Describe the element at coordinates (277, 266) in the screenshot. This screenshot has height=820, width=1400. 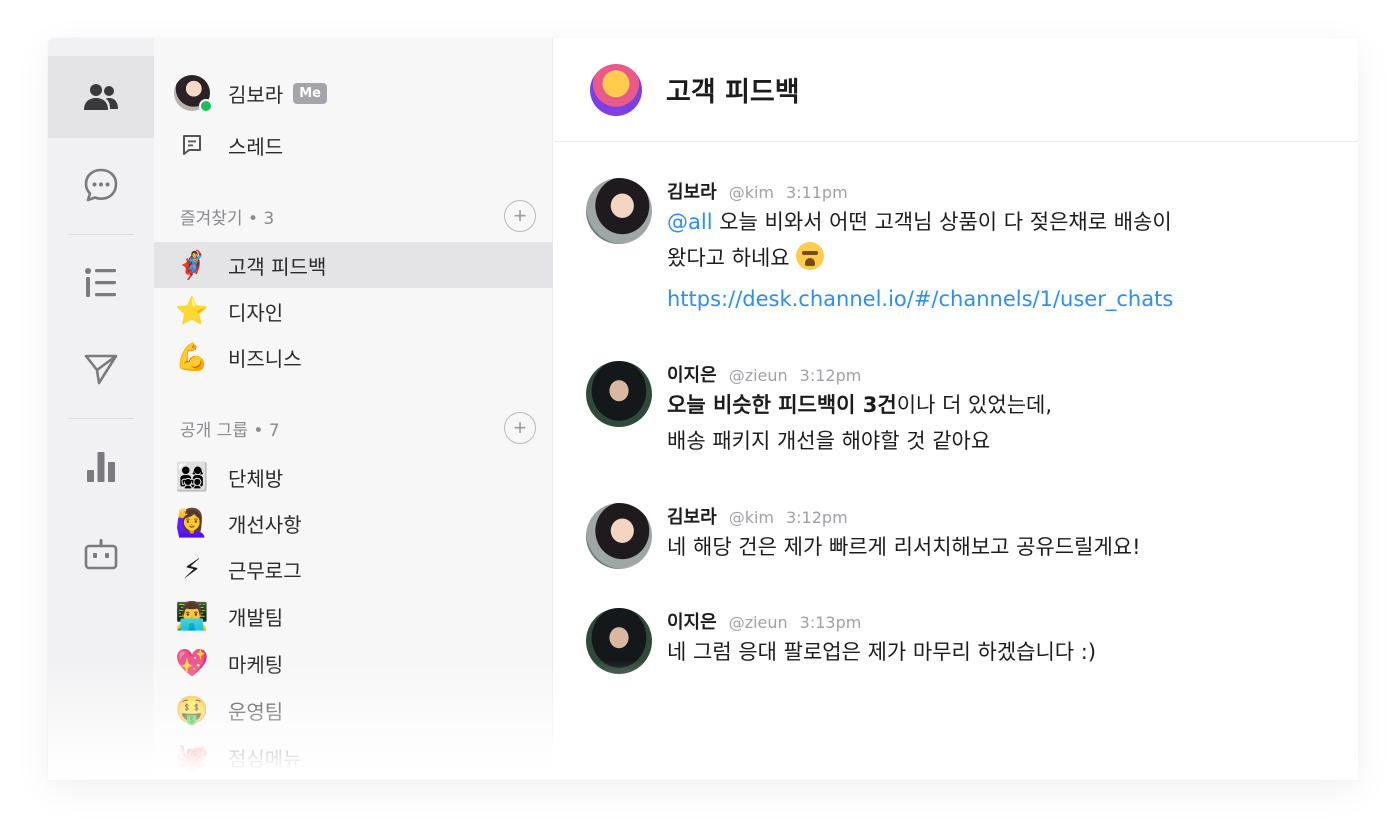
I see `channel-label: 고객 피드백` at that location.